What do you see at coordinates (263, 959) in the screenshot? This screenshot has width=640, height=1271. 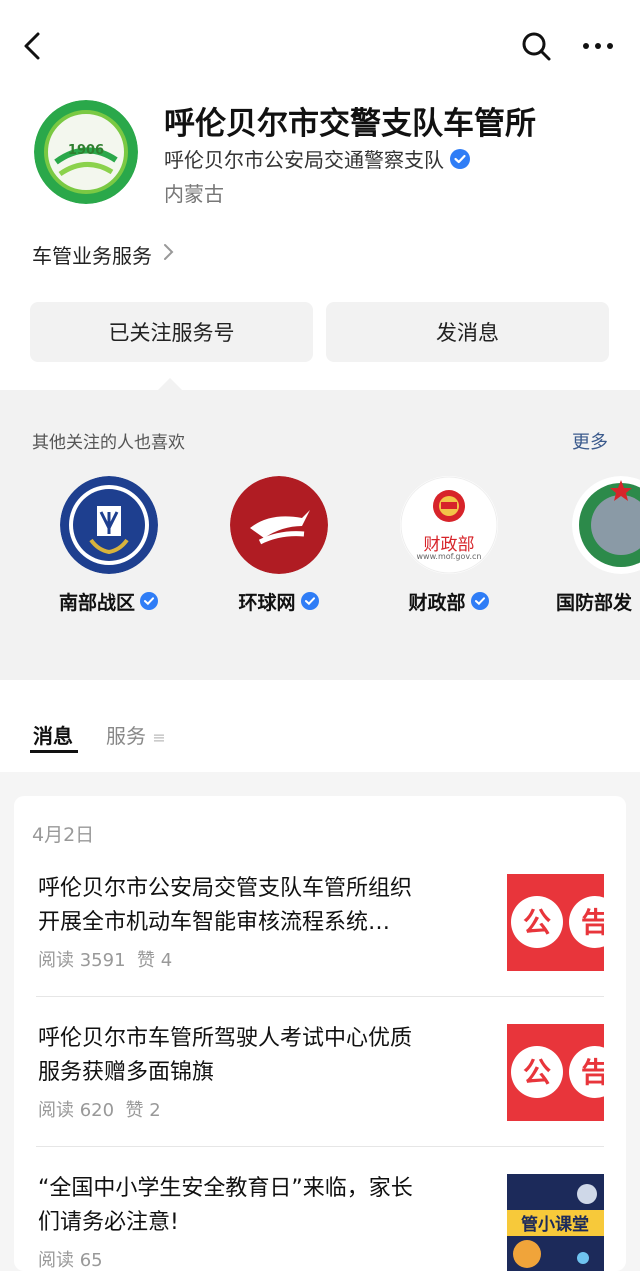 I see `article-stats: 阅读 3591 赞 4` at bounding box center [263, 959].